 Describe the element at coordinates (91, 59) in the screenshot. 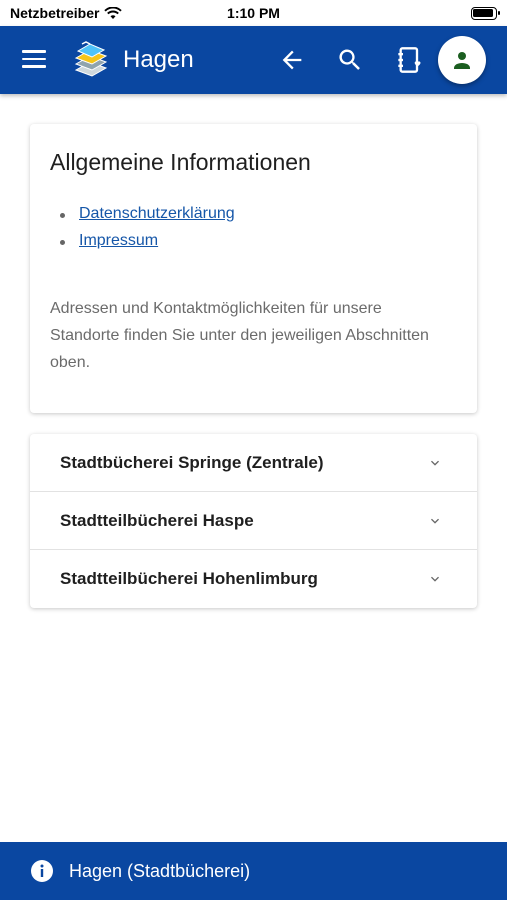

I see `library-logo` at that location.